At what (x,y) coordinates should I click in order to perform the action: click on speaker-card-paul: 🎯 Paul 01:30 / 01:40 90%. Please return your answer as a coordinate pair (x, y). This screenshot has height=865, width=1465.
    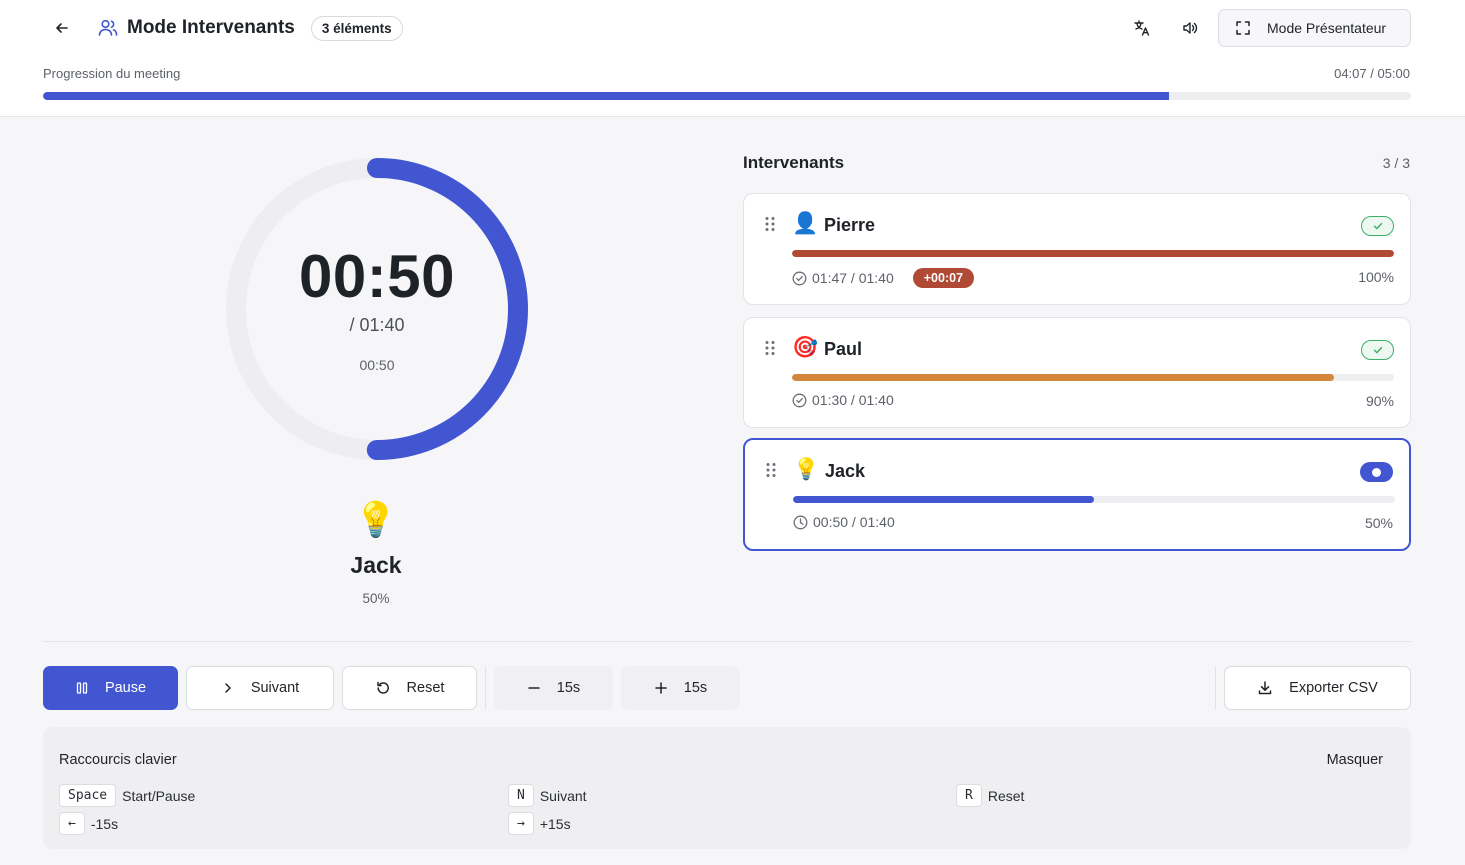
    Looking at the image, I should click on (1077, 372).